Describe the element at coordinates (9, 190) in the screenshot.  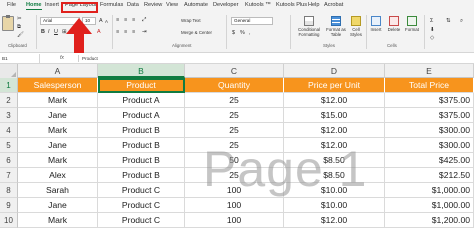
I see `row-header-8: 8` at that location.